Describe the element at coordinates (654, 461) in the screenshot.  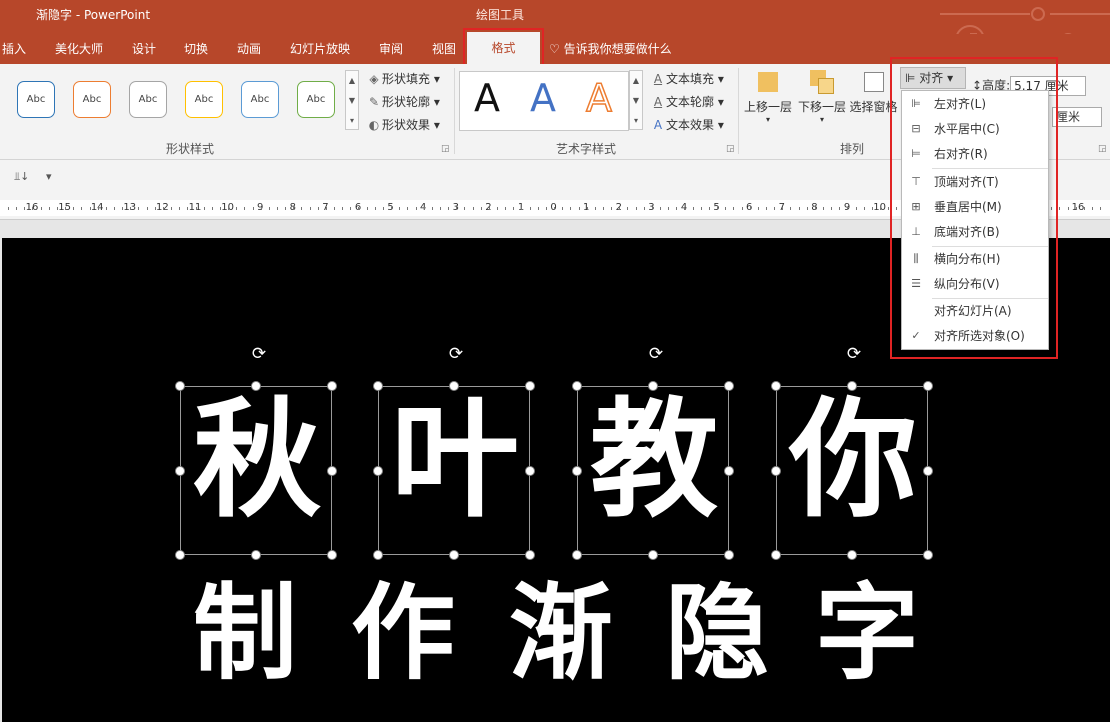
I see `title-char: 教` at that location.